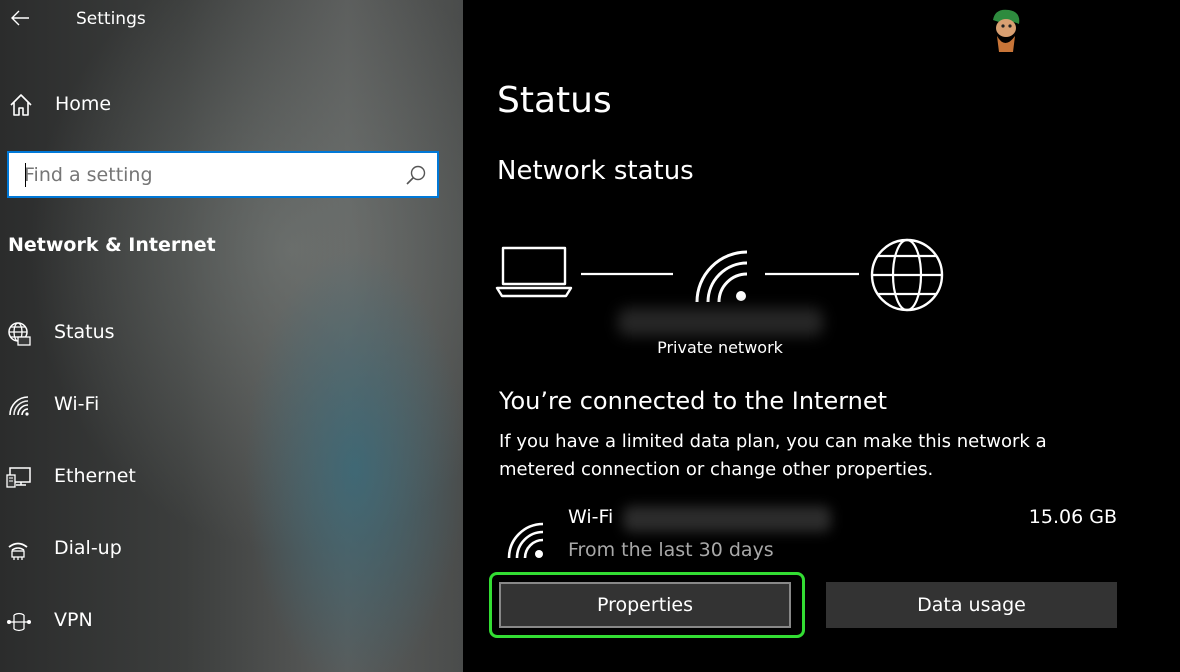 This screenshot has width=1180, height=672. What do you see at coordinates (19, 334) in the screenshot?
I see `globe-status-icon` at bounding box center [19, 334].